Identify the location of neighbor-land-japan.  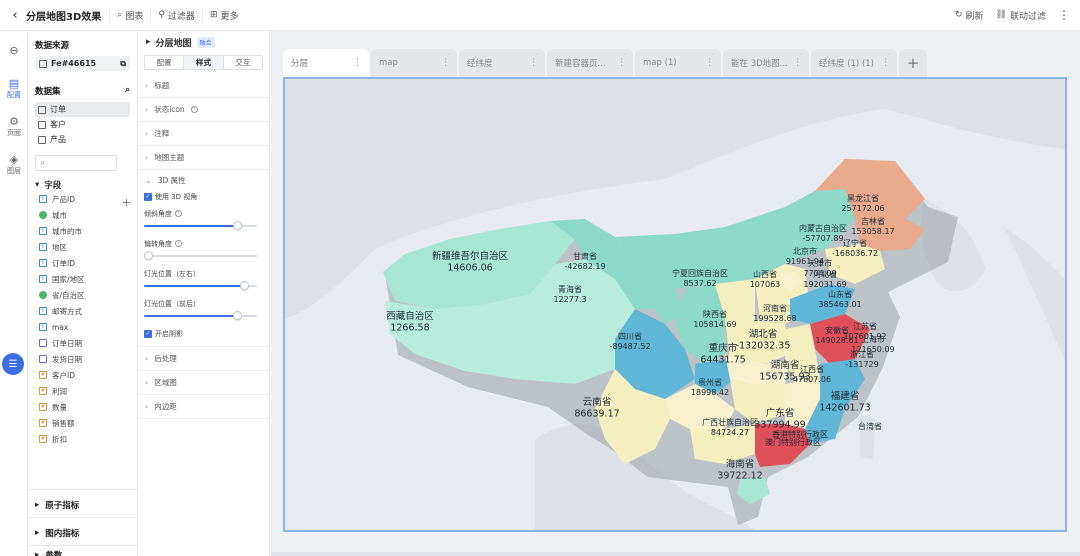
(1035, 294).